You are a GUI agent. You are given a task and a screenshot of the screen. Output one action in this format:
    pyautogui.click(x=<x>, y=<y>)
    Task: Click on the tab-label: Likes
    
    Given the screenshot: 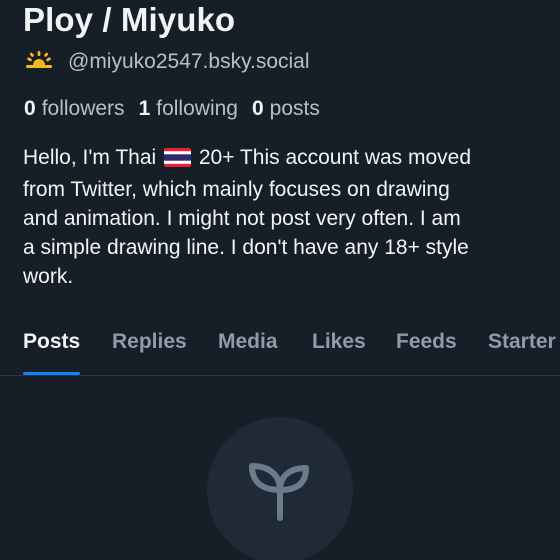 What is the action you would take?
    pyautogui.click(x=339, y=341)
    